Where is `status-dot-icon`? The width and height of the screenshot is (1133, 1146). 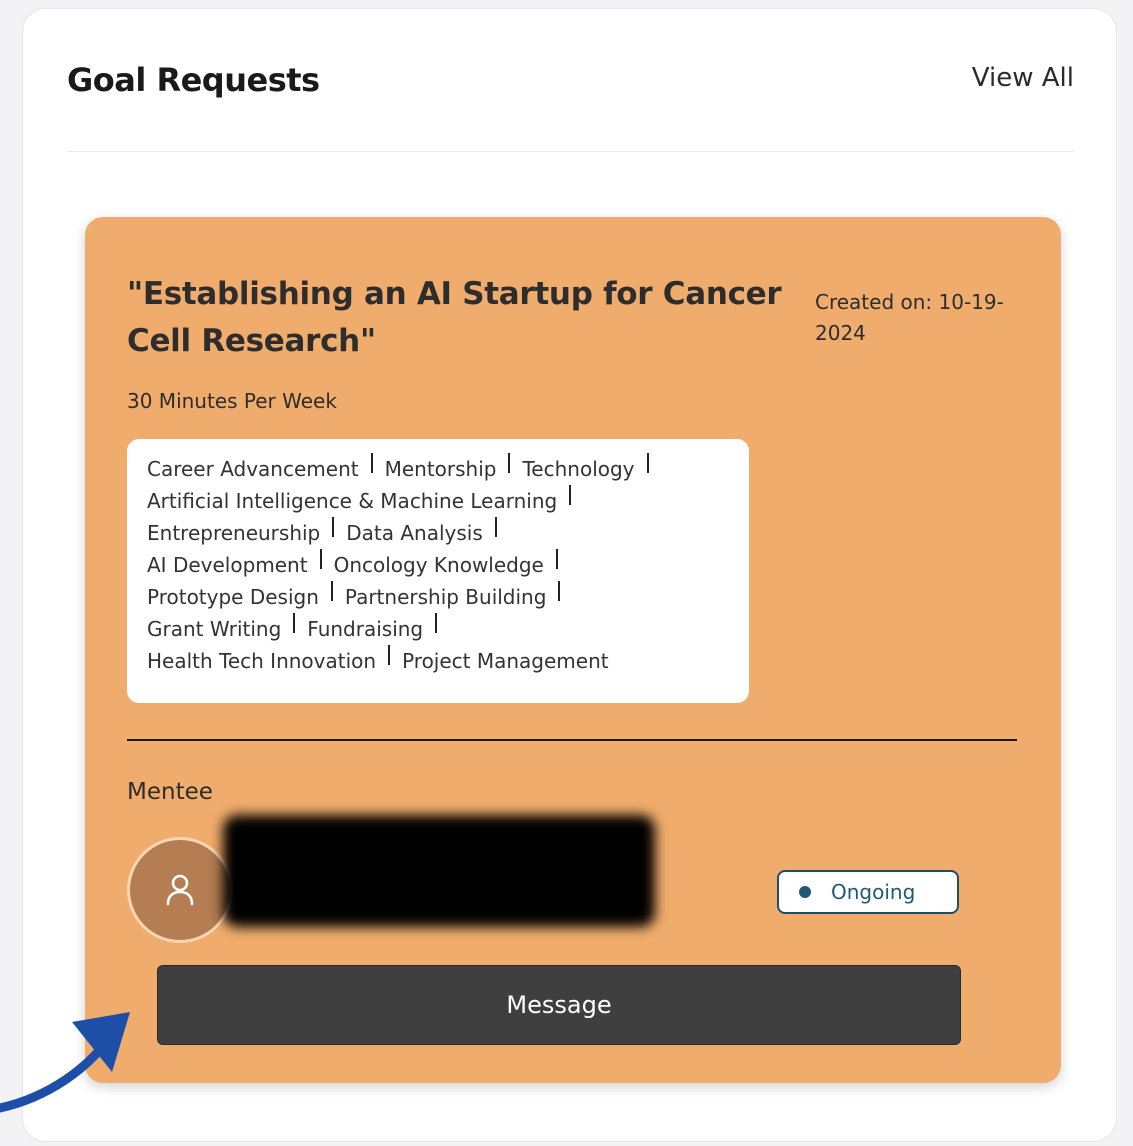
status-dot-icon is located at coordinates (805, 892).